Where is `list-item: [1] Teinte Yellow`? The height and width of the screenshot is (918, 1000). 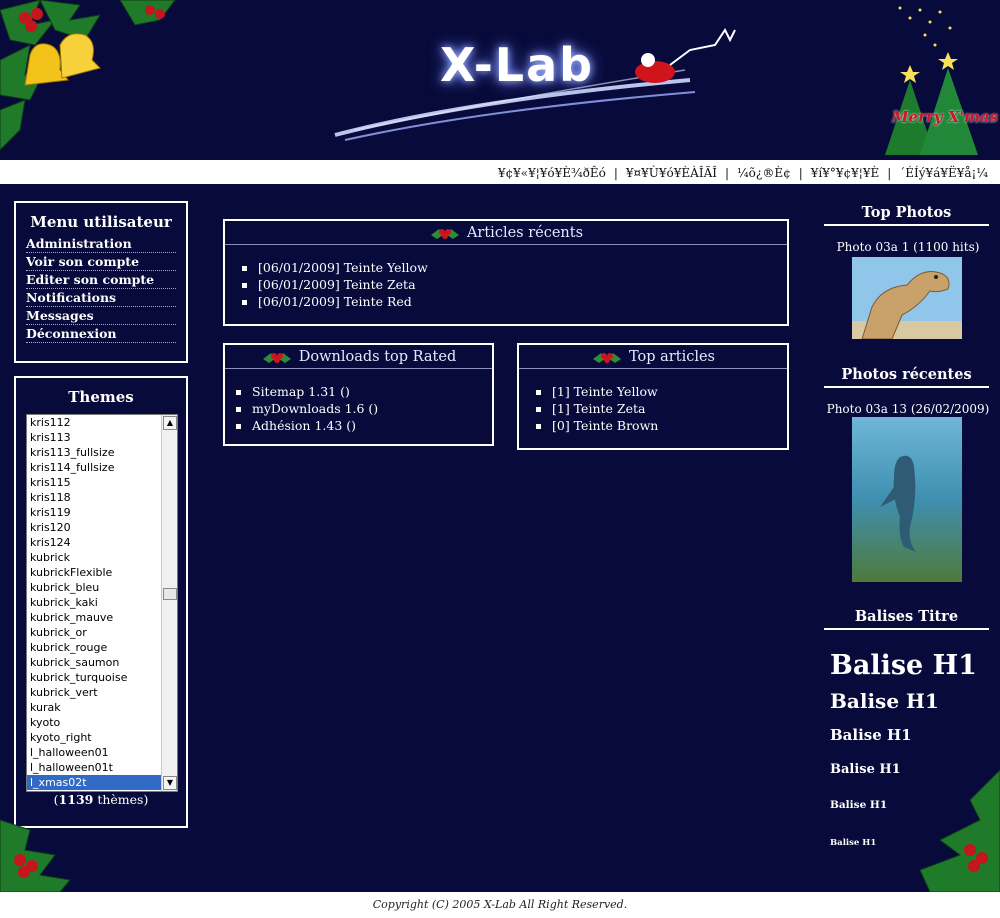 list-item: [1] Teinte Yellow is located at coordinates (661, 391).